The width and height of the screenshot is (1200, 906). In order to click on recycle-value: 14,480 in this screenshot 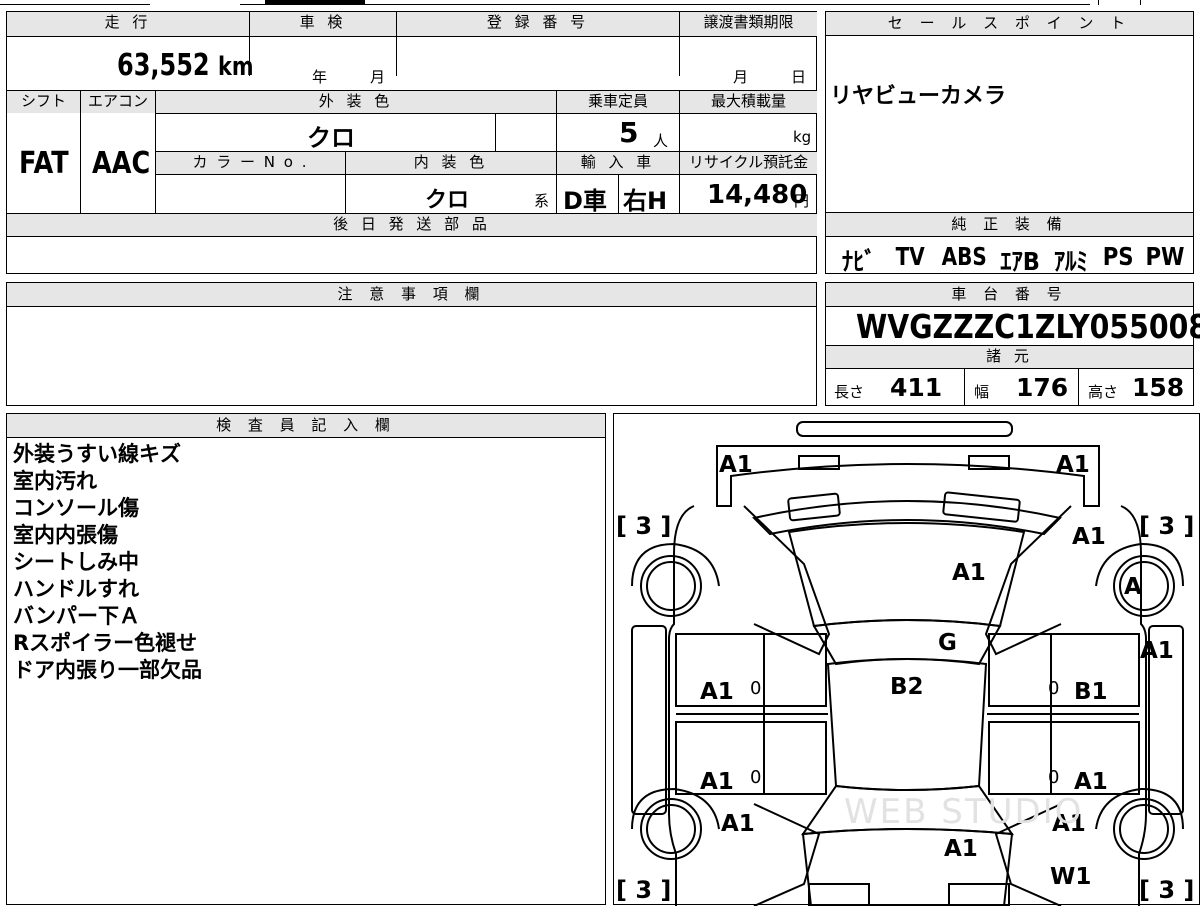, I will do `click(757, 195)`.